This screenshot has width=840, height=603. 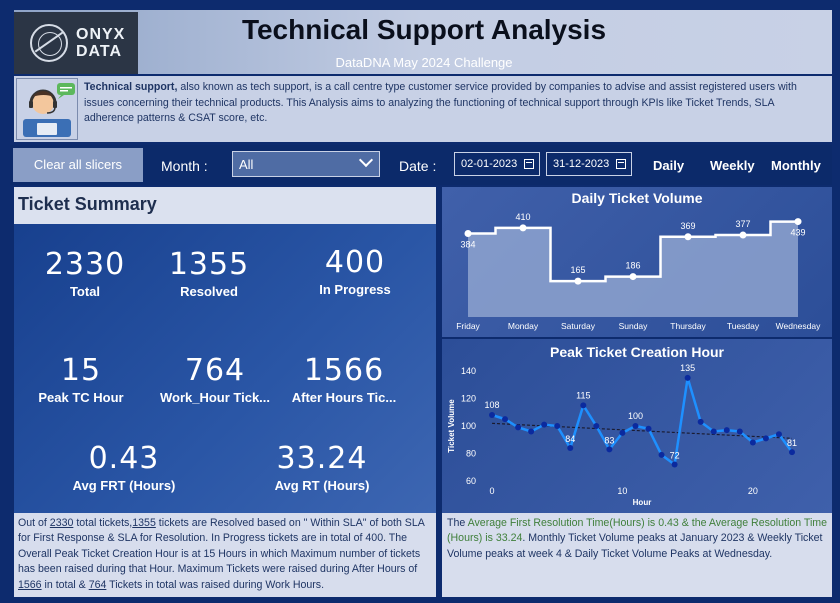 I want to click on date-to-value: 31-12-2023, so click(x=581, y=164).